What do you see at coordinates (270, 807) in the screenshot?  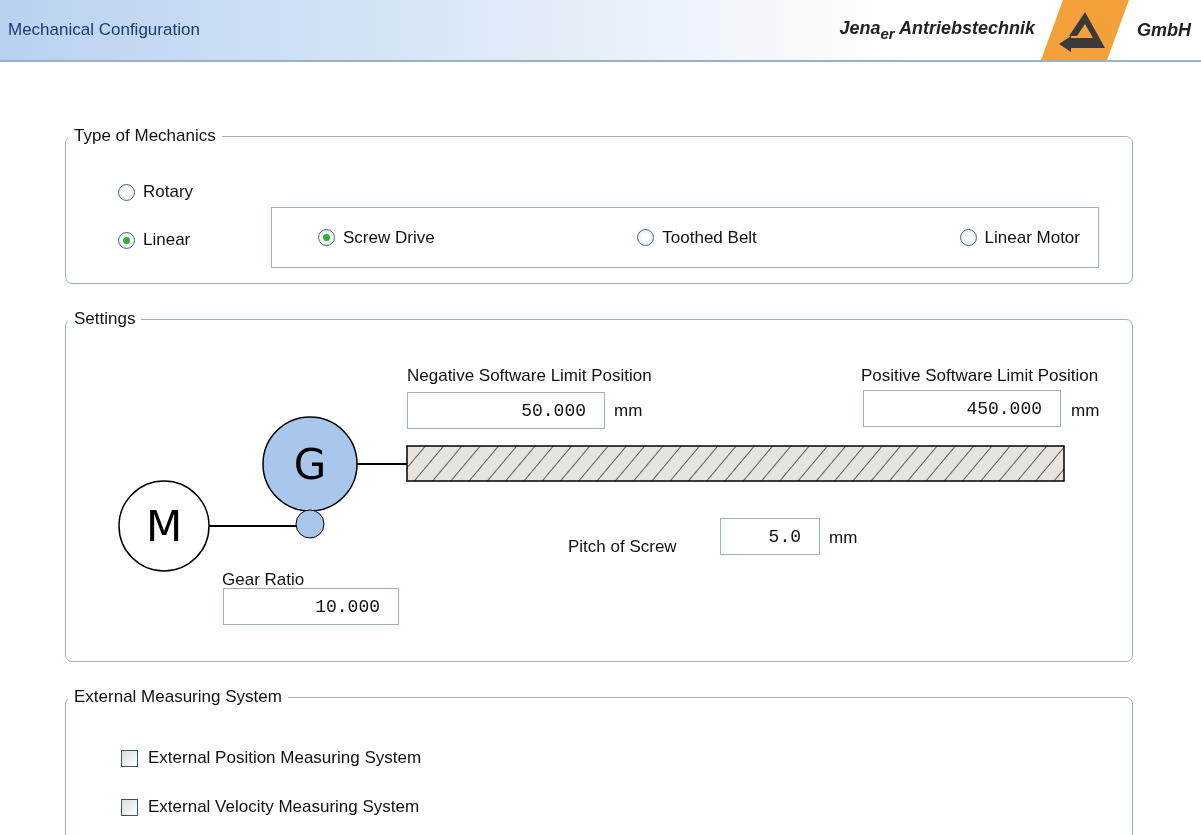 I see `checkbox-option: External Velocity Measuring System` at bounding box center [270, 807].